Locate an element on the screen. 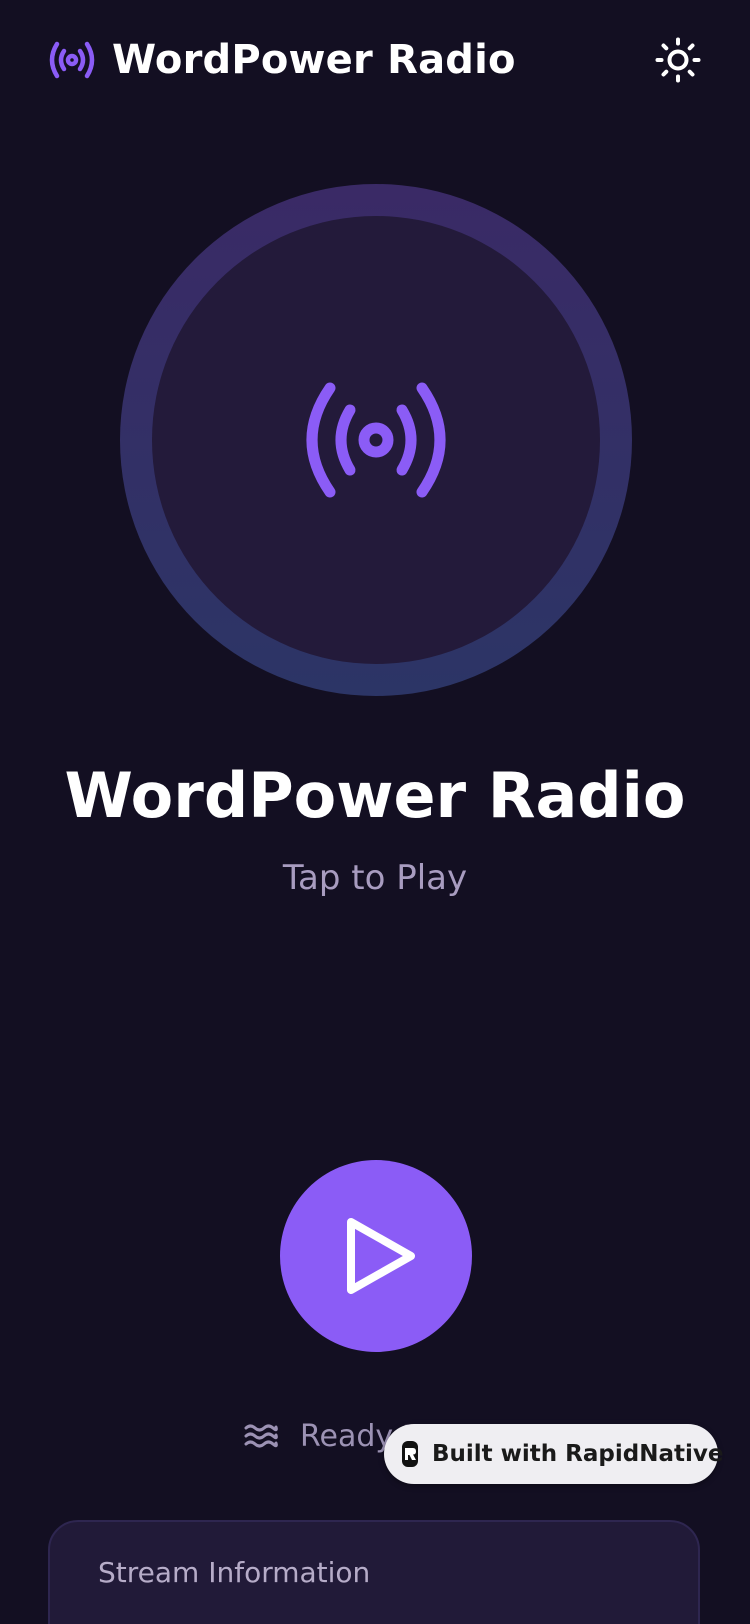 The width and height of the screenshot is (750, 1624). theme-toggle-button is located at coordinates (678, 60).